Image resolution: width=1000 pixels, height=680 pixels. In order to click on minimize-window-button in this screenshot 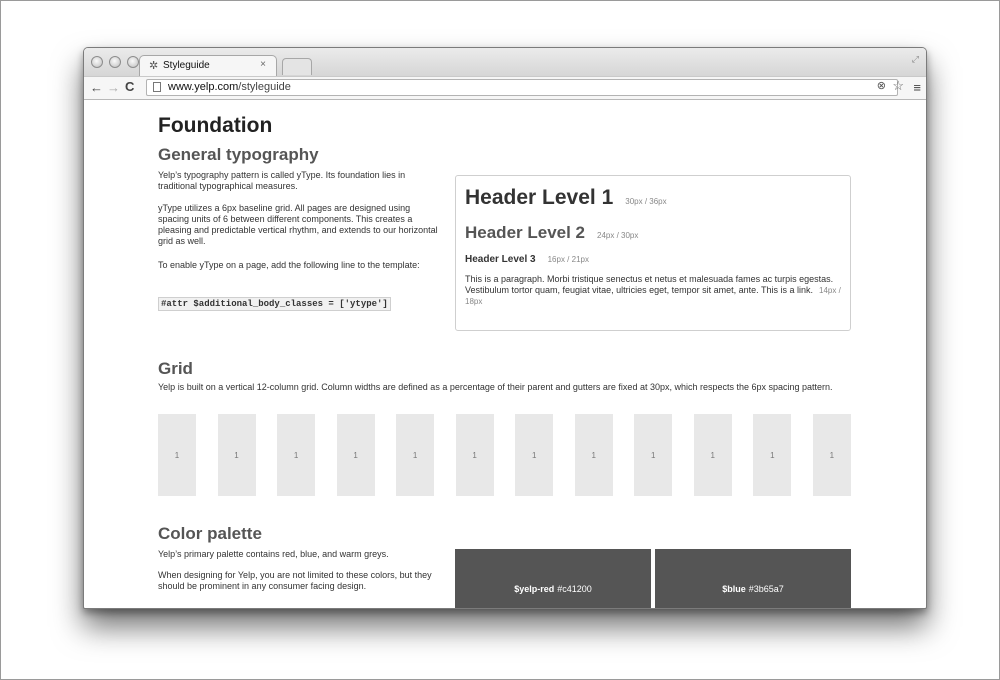, I will do `click(115, 62)`.